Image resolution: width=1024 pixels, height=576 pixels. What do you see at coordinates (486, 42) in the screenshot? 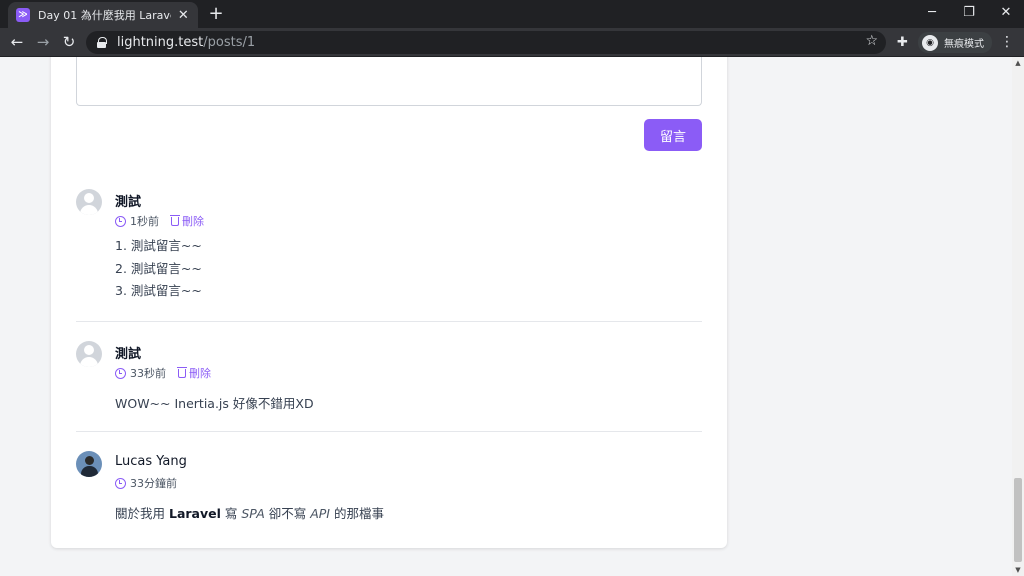
I see `address-bar: lightning.test/posts/1 ☆` at bounding box center [486, 42].